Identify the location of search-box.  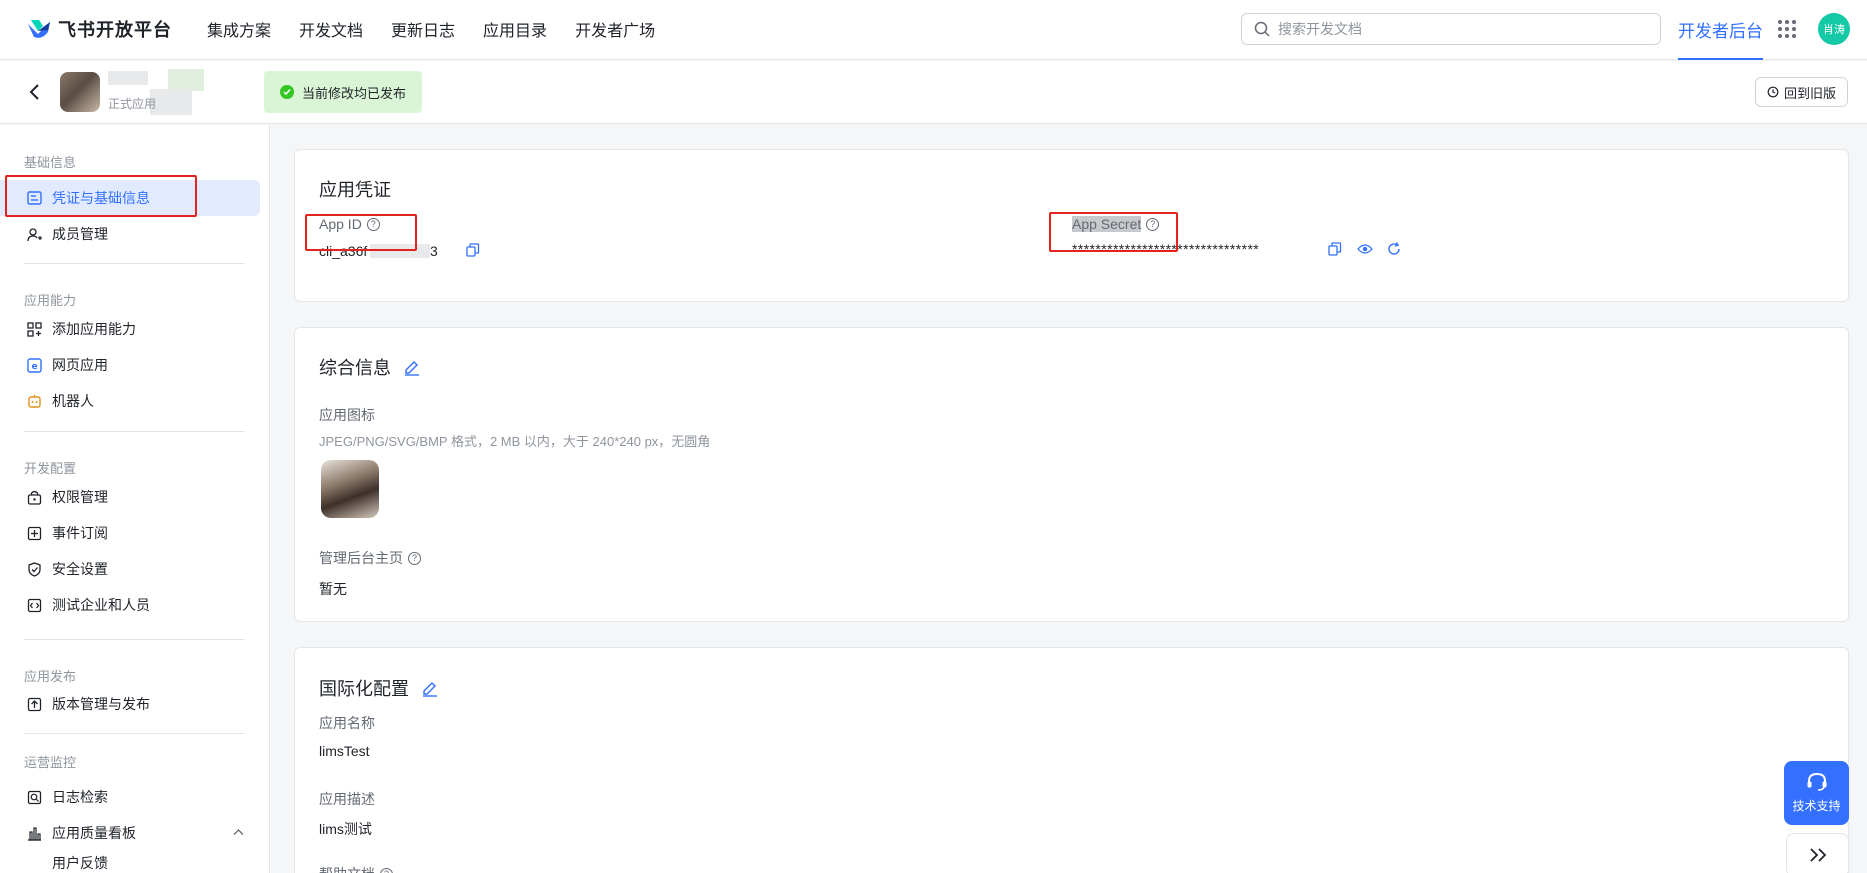
(1451, 29).